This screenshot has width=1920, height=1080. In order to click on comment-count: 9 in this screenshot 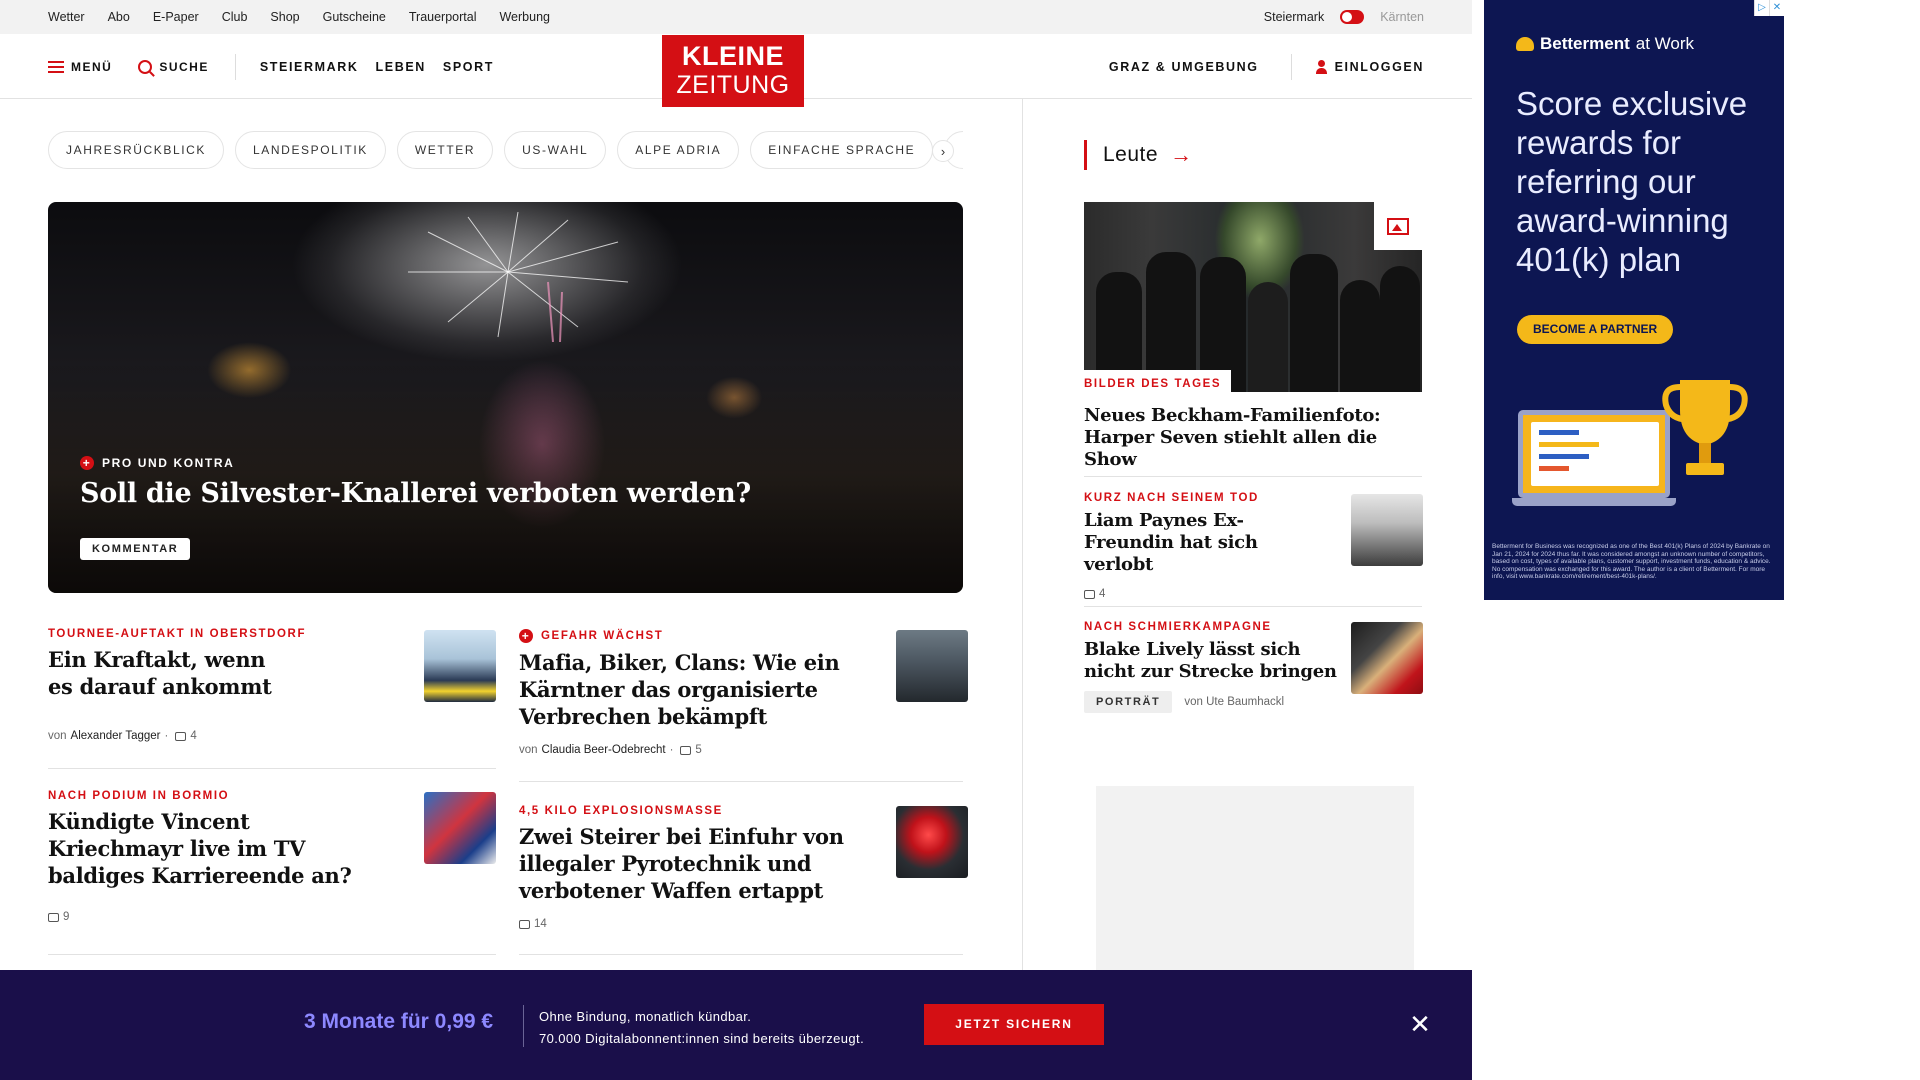, I will do `click(66, 917)`.